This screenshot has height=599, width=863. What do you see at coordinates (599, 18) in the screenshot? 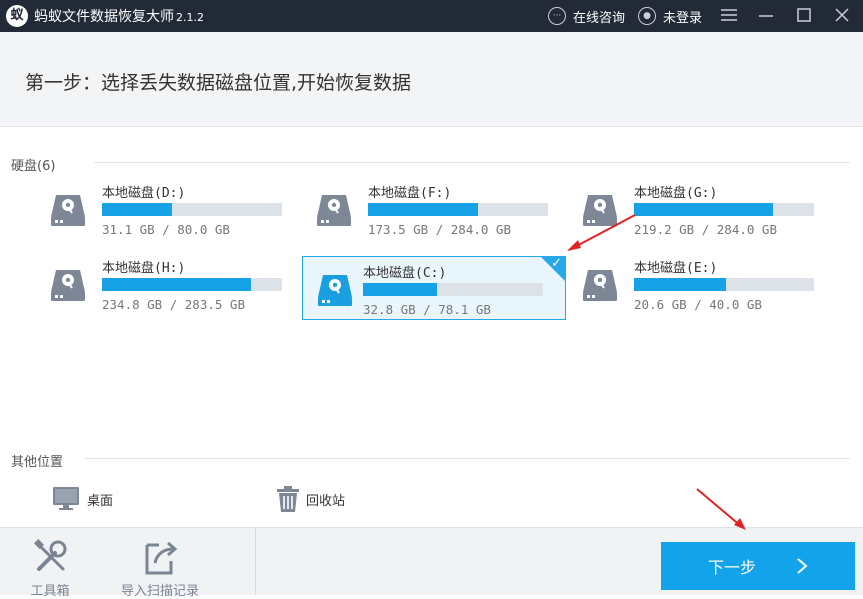
I see `online-consult-label: 在线咨询` at bounding box center [599, 18].